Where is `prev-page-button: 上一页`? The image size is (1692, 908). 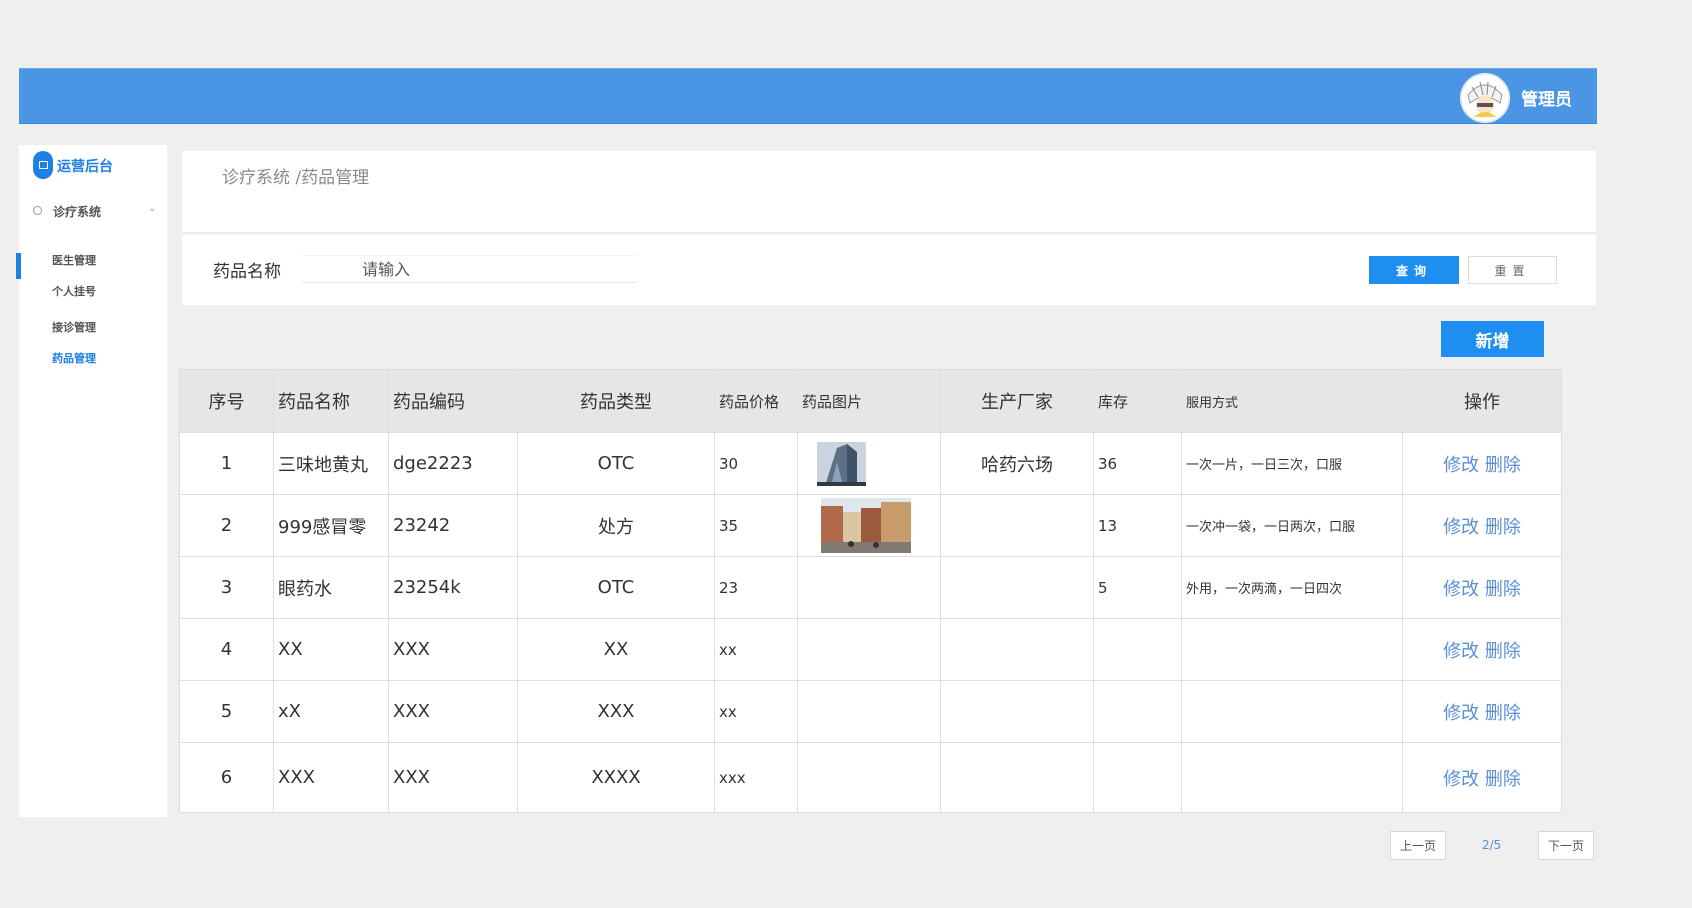 prev-page-button: 上一页 is located at coordinates (1418, 845).